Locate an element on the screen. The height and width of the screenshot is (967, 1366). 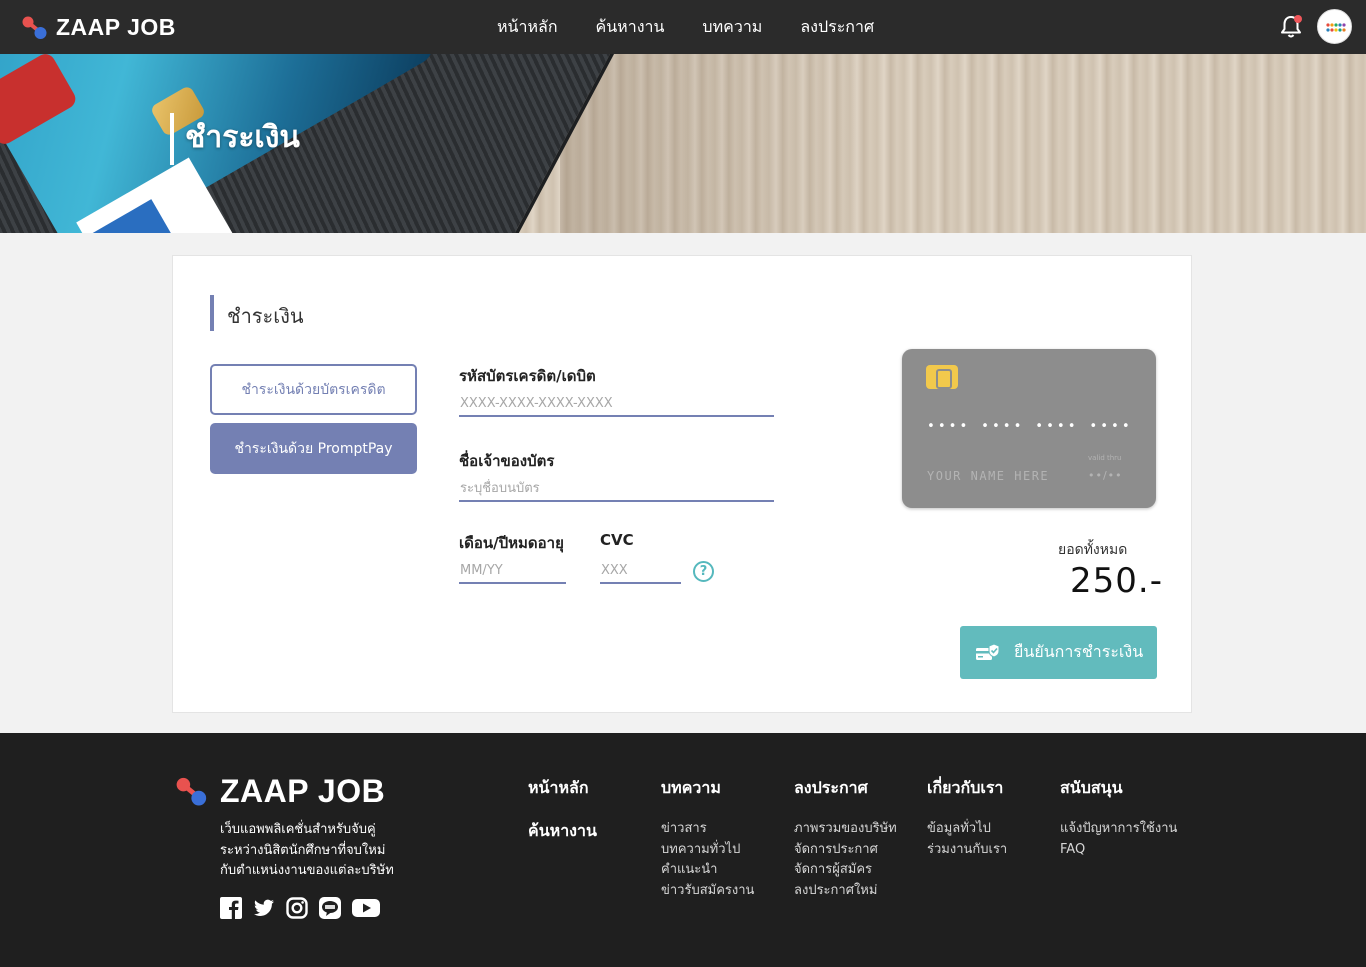
footer-col-support: สนับสนุน แจ้งปัญหาการใช้งาน FAQ is located at coordinates (1118, 818).